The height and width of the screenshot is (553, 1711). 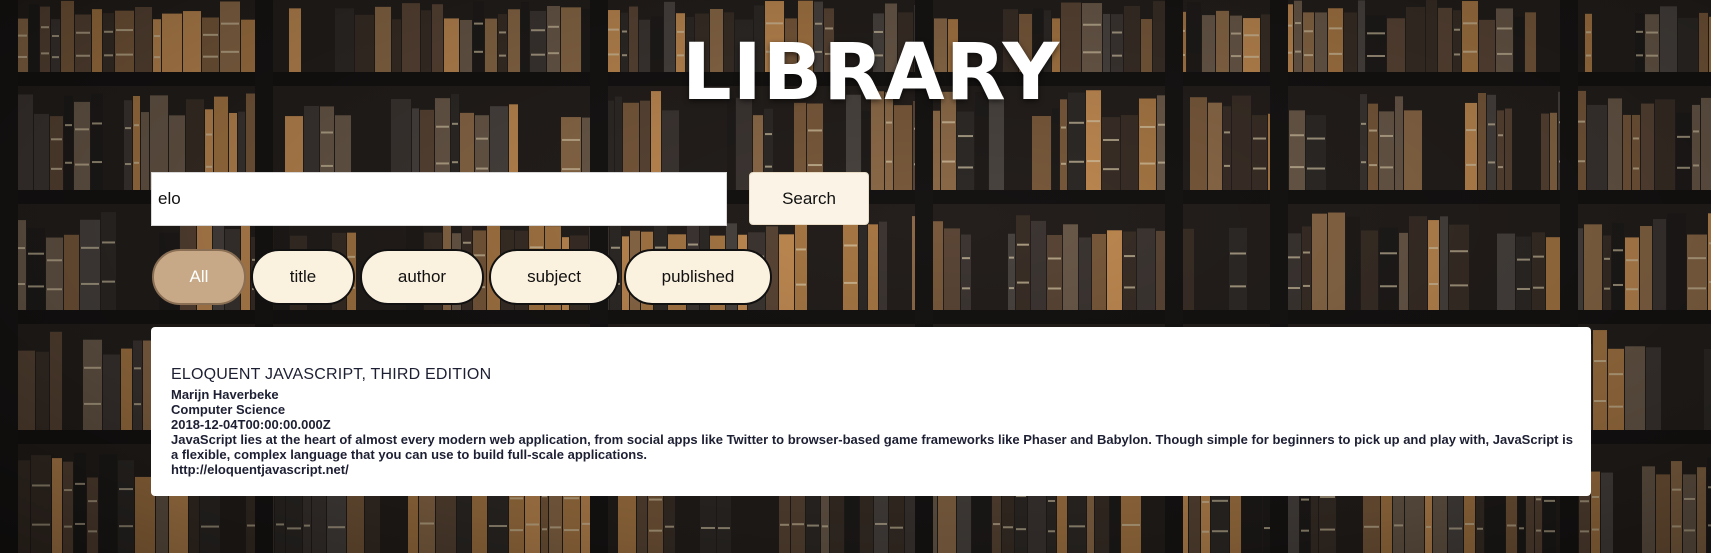 I want to click on book-author: Marijn Haverbeke, so click(x=225, y=394).